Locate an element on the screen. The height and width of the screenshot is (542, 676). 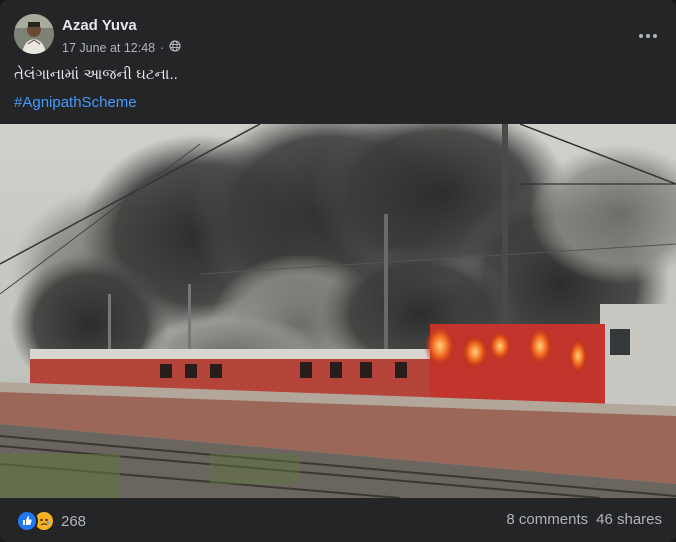
like-icon is located at coordinates (27, 521).